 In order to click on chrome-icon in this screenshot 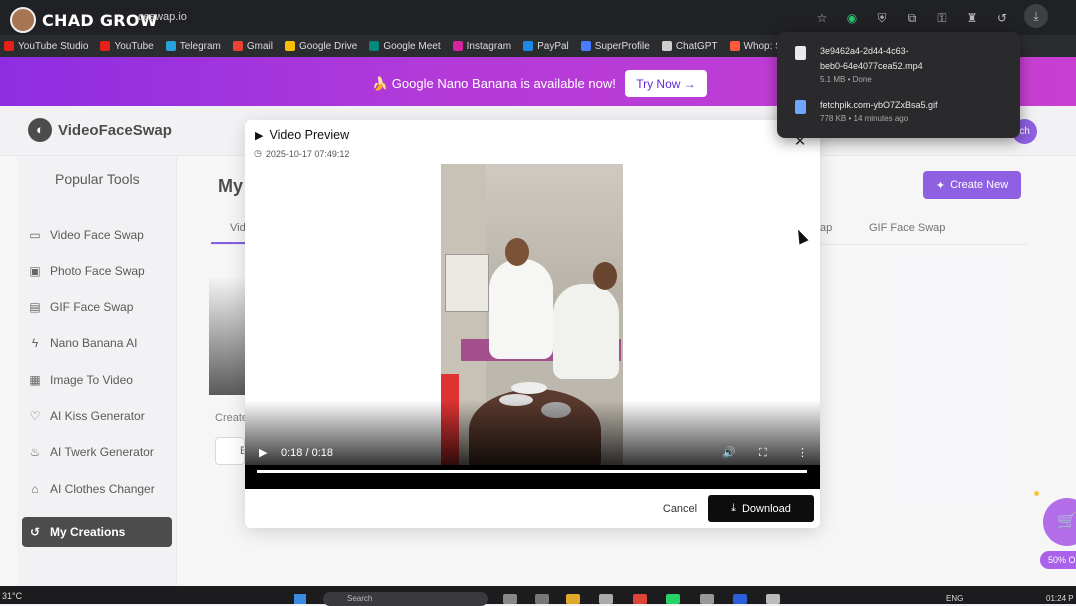, I will do `click(640, 599)`.